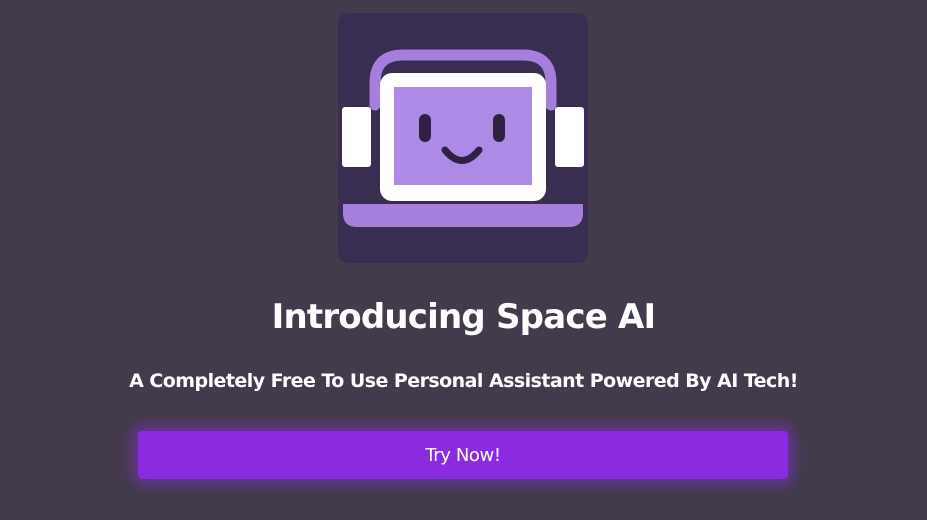 This screenshot has height=520, width=927. Describe the element at coordinates (464, 317) in the screenshot. I see `page-title: Introducing Space AI` at that location.